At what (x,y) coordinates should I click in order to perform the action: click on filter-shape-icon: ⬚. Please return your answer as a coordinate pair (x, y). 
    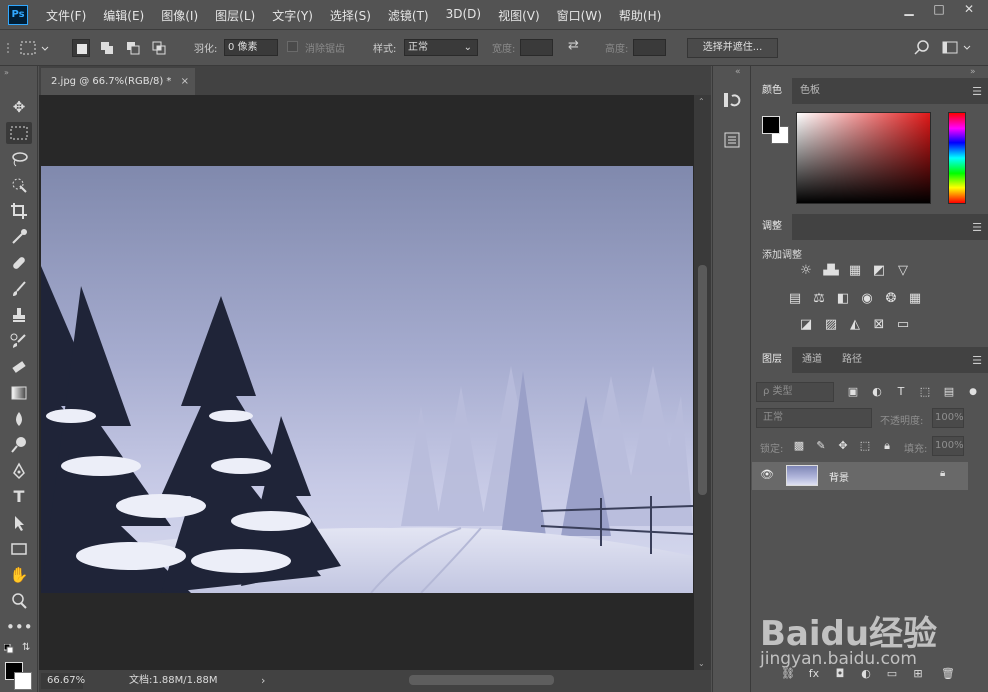
    Looking at the image, I should click on (925, 392).